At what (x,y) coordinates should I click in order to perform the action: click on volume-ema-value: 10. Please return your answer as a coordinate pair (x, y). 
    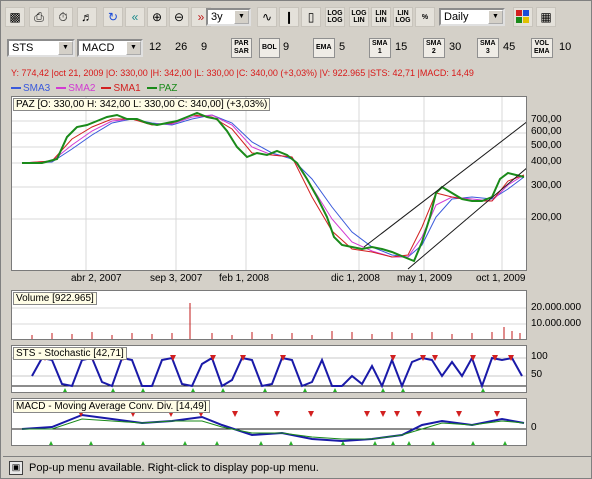
    Looking at the image, I should click on (565, 47).